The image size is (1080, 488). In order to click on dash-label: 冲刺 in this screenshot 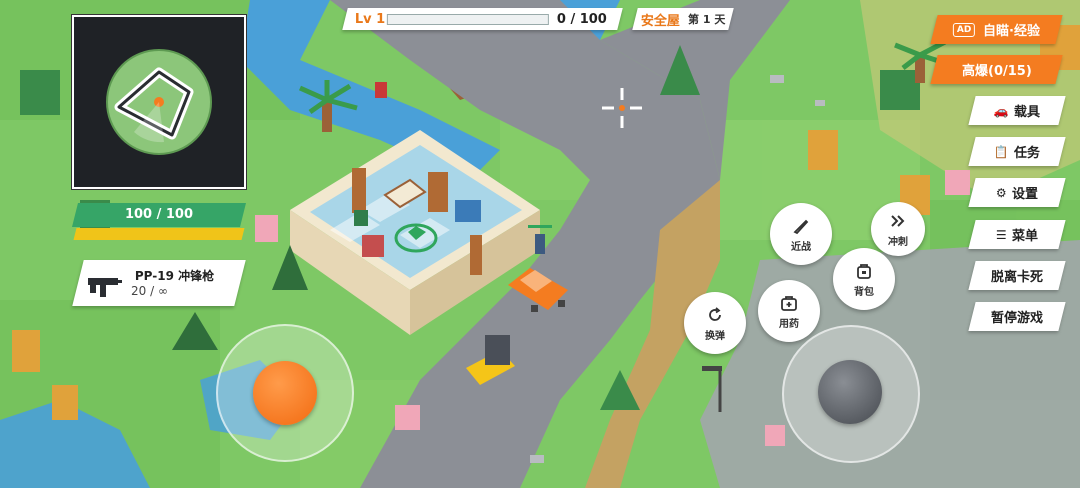, I will do `click(898, 242)`.